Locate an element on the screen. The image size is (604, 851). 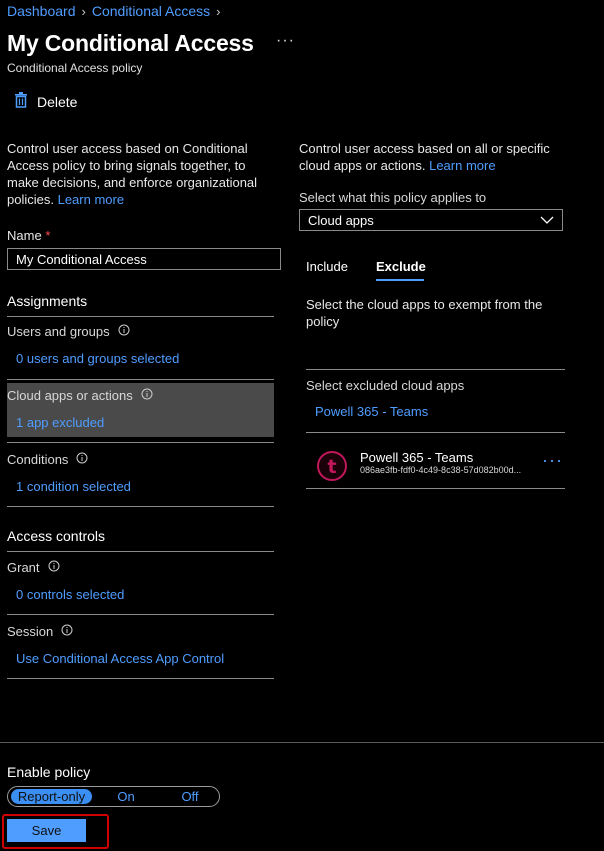
tab-exclude: Exclude is located at coordinates (401, 266).